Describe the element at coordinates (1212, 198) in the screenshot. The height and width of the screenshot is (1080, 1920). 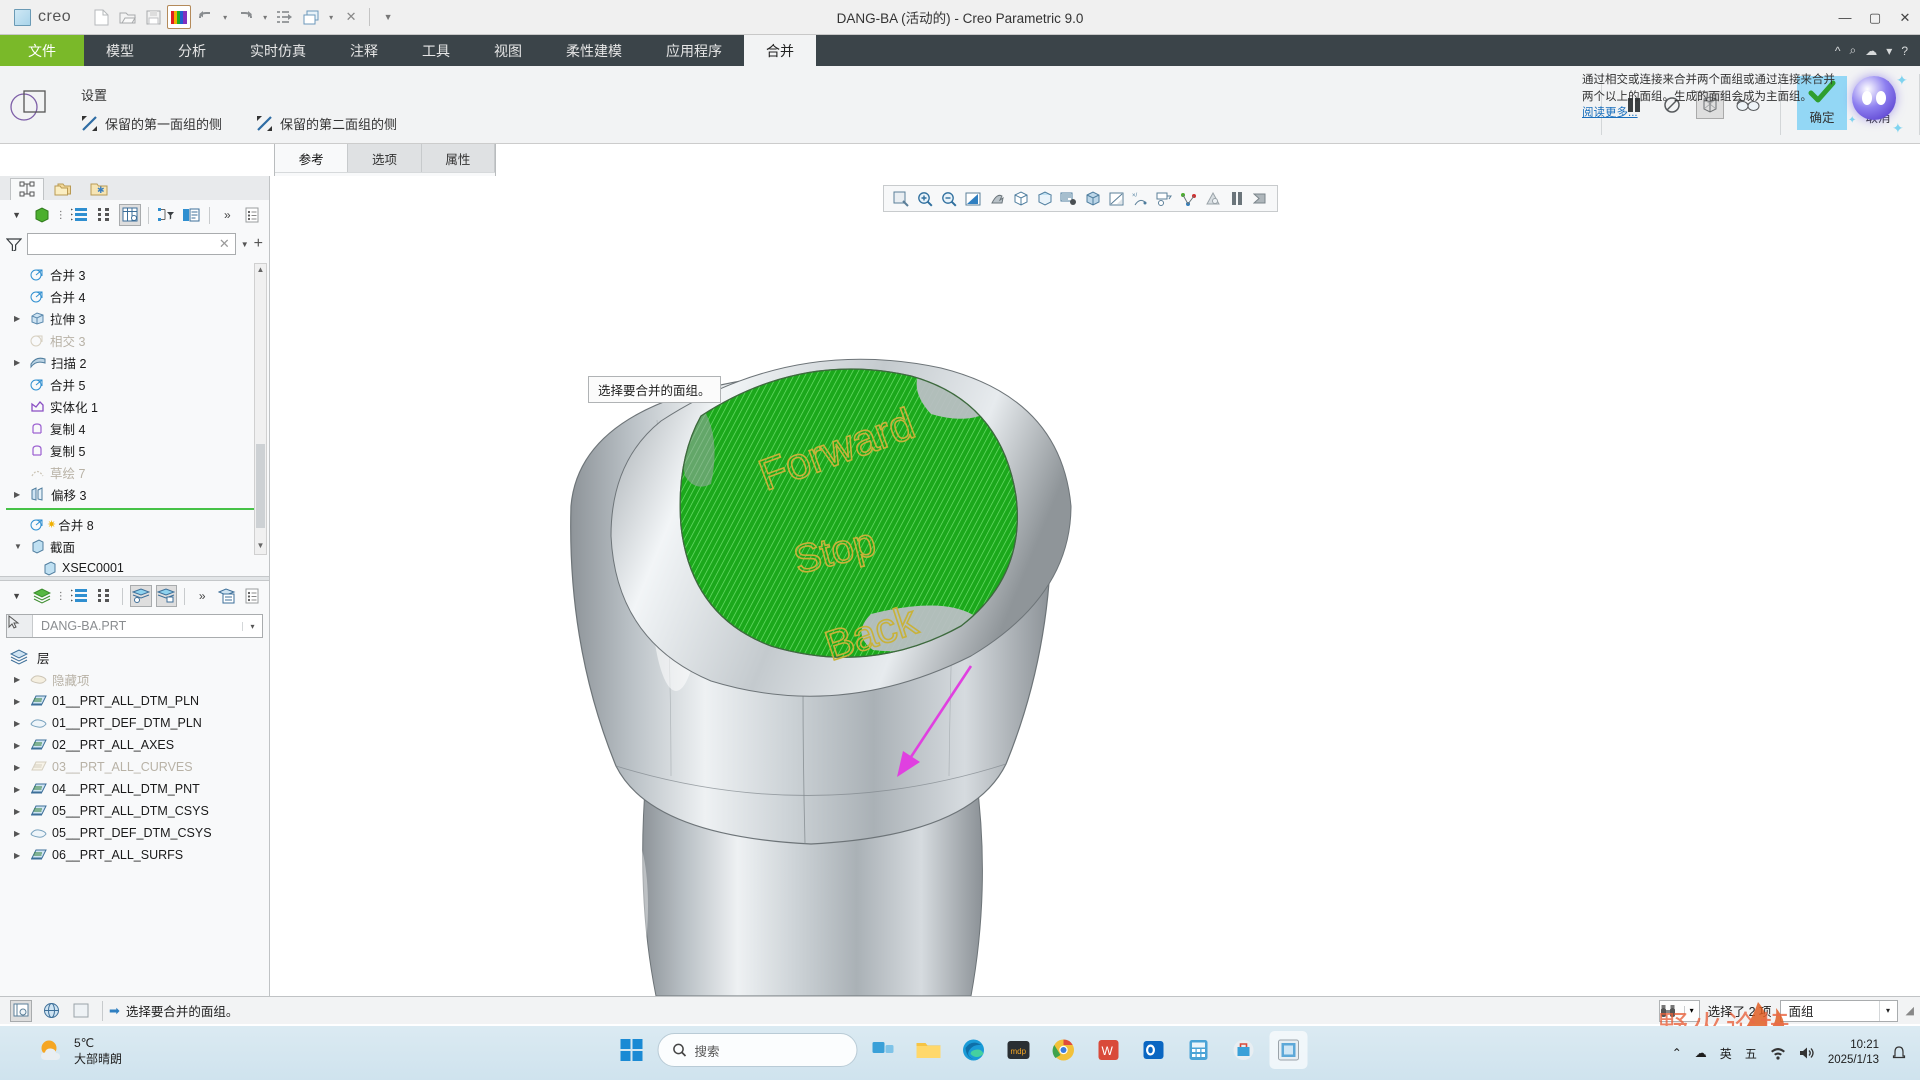
I see `layer-visibility-icon` at that location.